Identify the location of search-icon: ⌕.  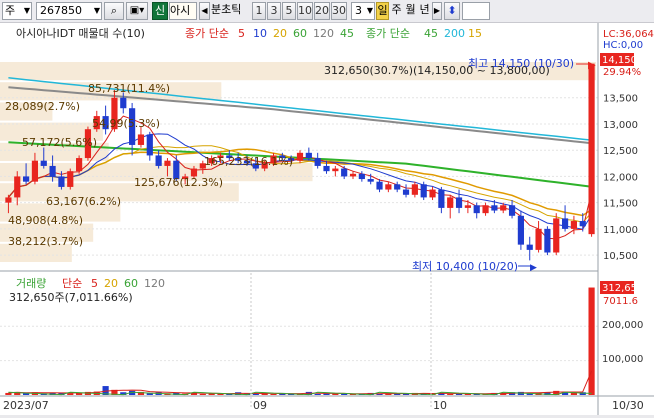
(114, 10).